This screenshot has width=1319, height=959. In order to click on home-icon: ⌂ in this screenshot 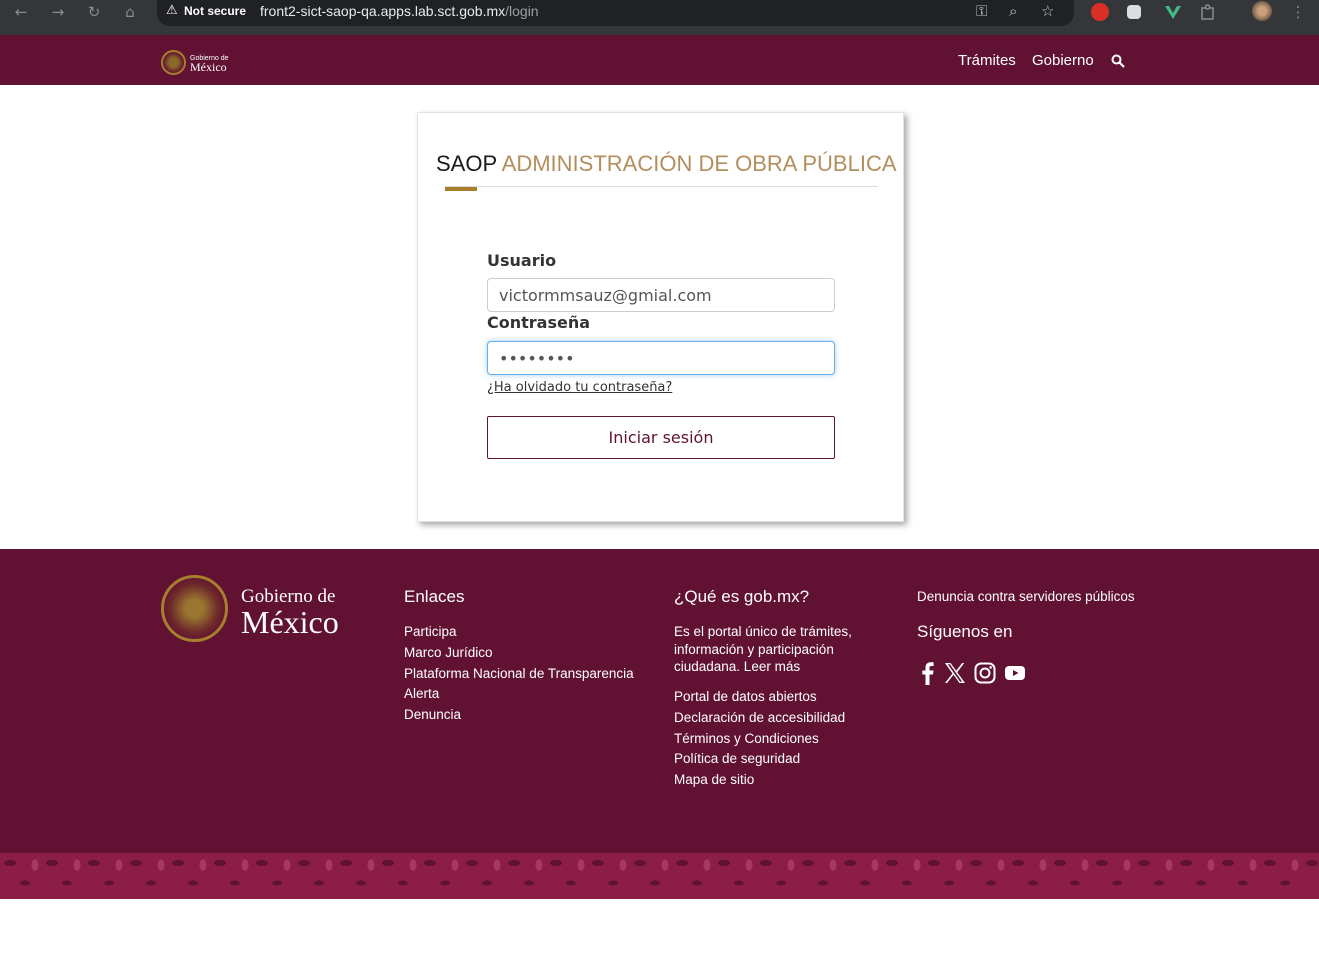, I will do `click(130, 12)`.